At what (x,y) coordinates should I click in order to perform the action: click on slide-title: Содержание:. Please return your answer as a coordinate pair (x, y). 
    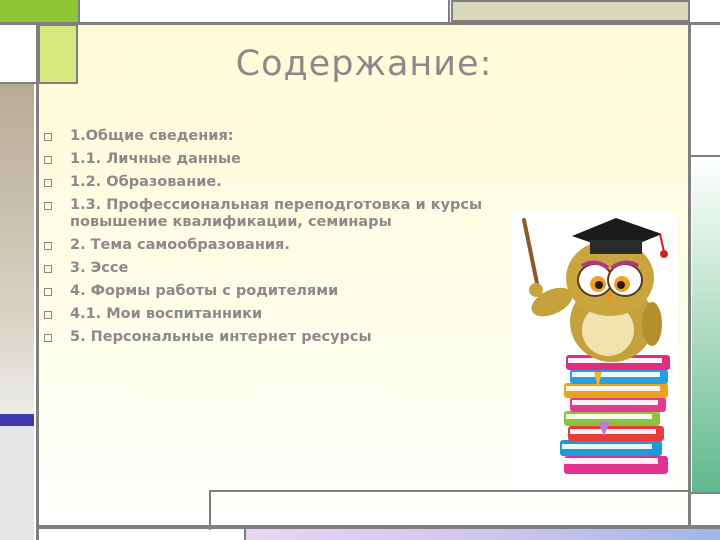
    Looking at the image, I should click on (364, 64).